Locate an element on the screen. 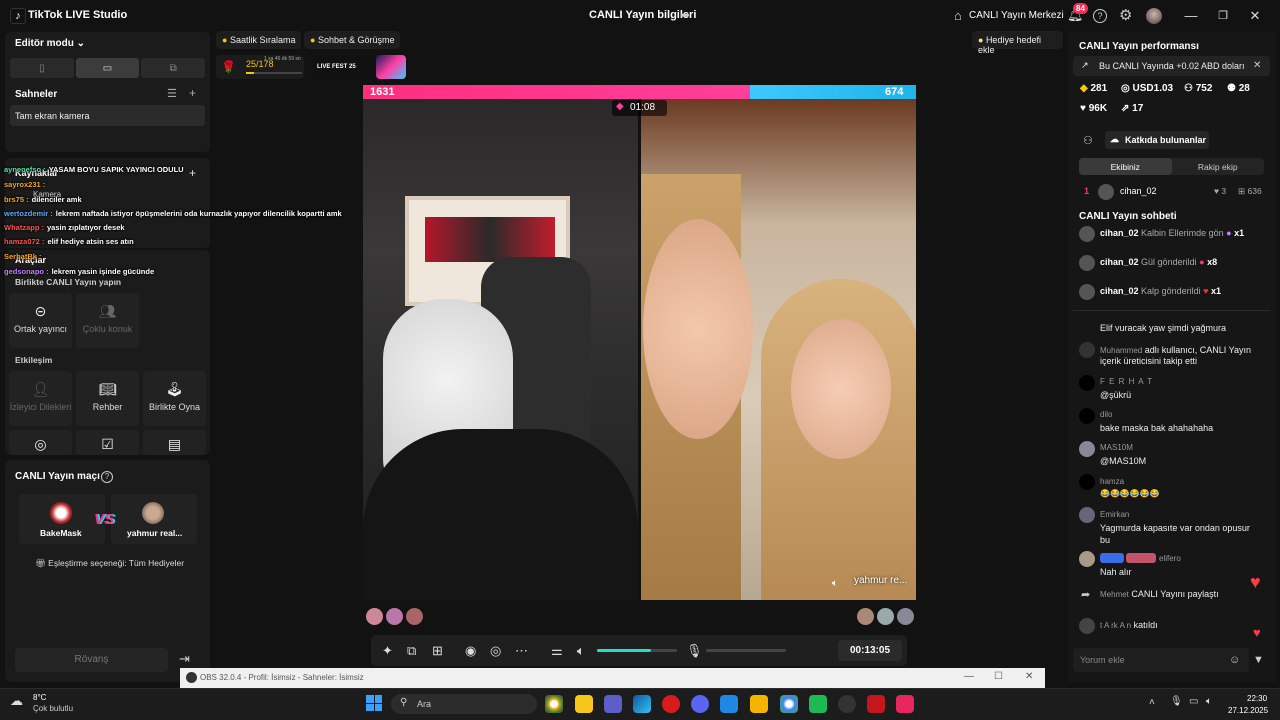  minimize-button: — is located at coordinates (1191, 16).